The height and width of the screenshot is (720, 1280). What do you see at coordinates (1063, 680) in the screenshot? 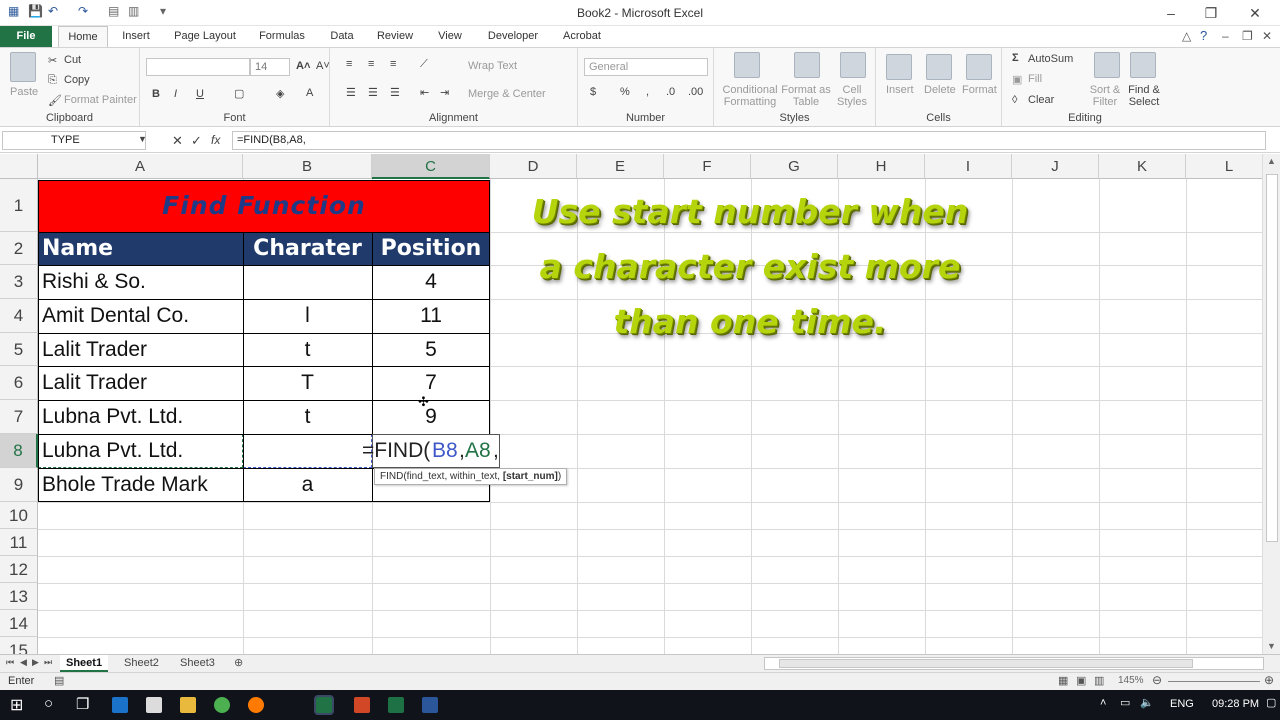
I see `normal-view-icon: ▦` at bounding box center [1063, 680].